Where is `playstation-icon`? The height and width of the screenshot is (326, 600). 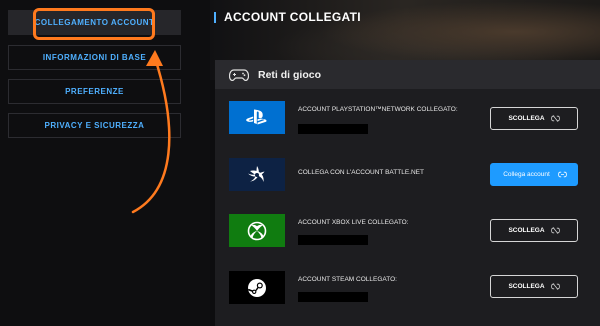
playstation-icon is located at coordinates (257, 117).